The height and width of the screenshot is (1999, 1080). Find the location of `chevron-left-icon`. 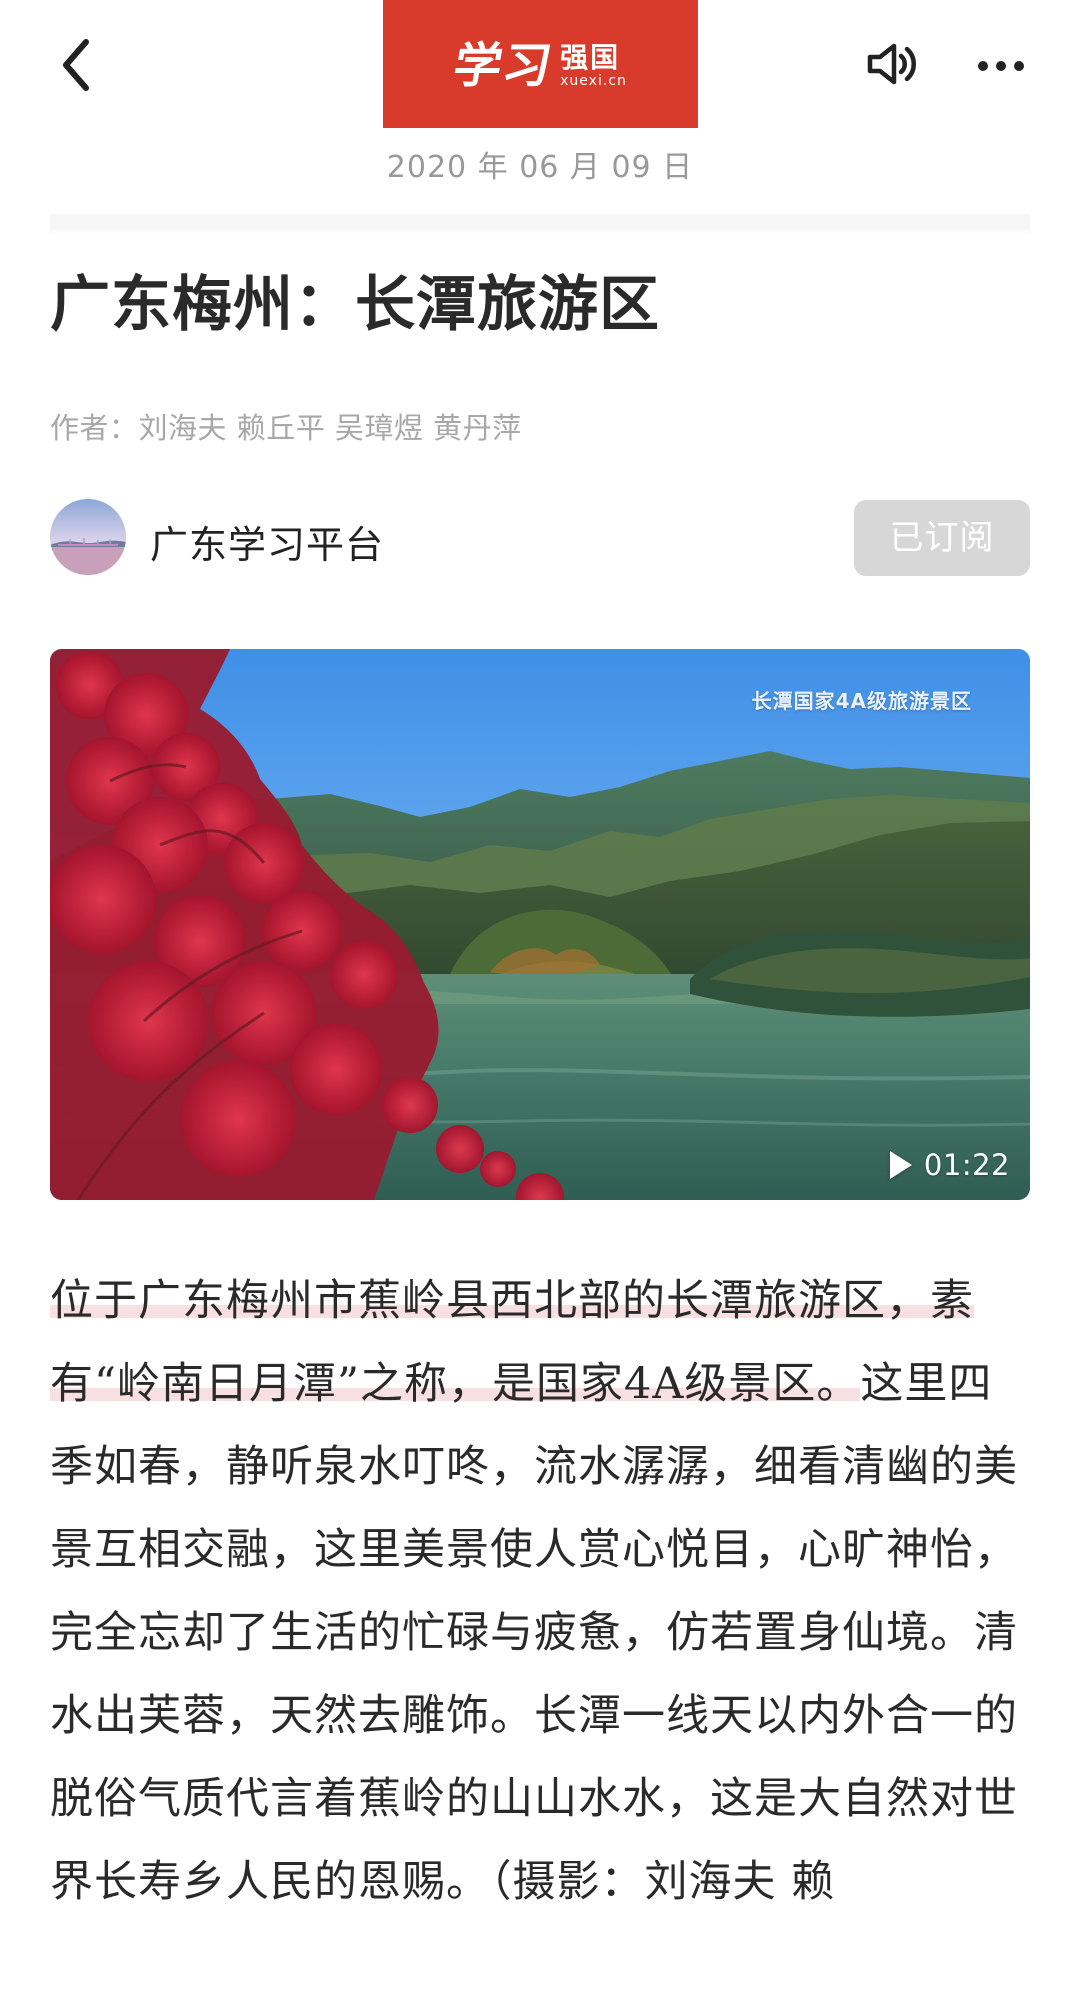

chevron-left-icon is located at coordinates (76, 67).